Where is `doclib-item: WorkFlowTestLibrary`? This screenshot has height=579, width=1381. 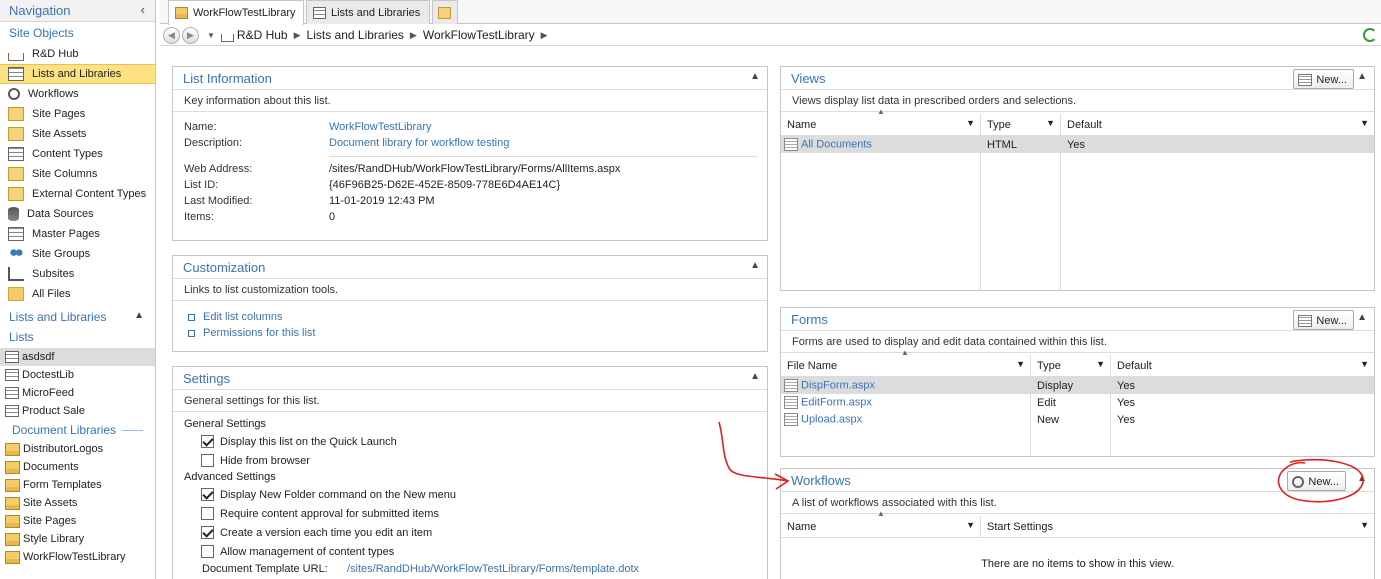
doclib-item: WorkFlowTestLibrary is located at coordinates (77, 557).